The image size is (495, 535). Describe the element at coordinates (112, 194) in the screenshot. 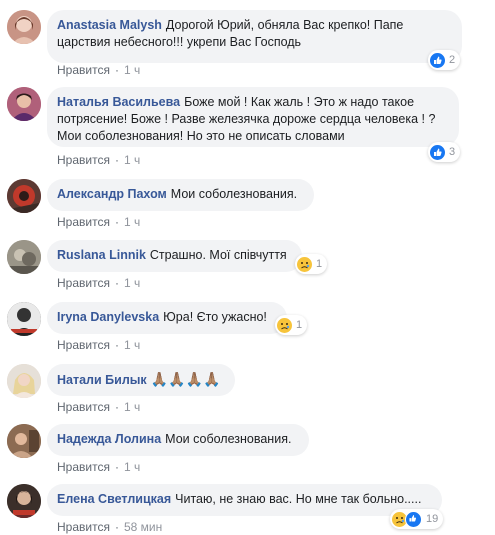

I see `comment-author: Александр Пахом` at that location.